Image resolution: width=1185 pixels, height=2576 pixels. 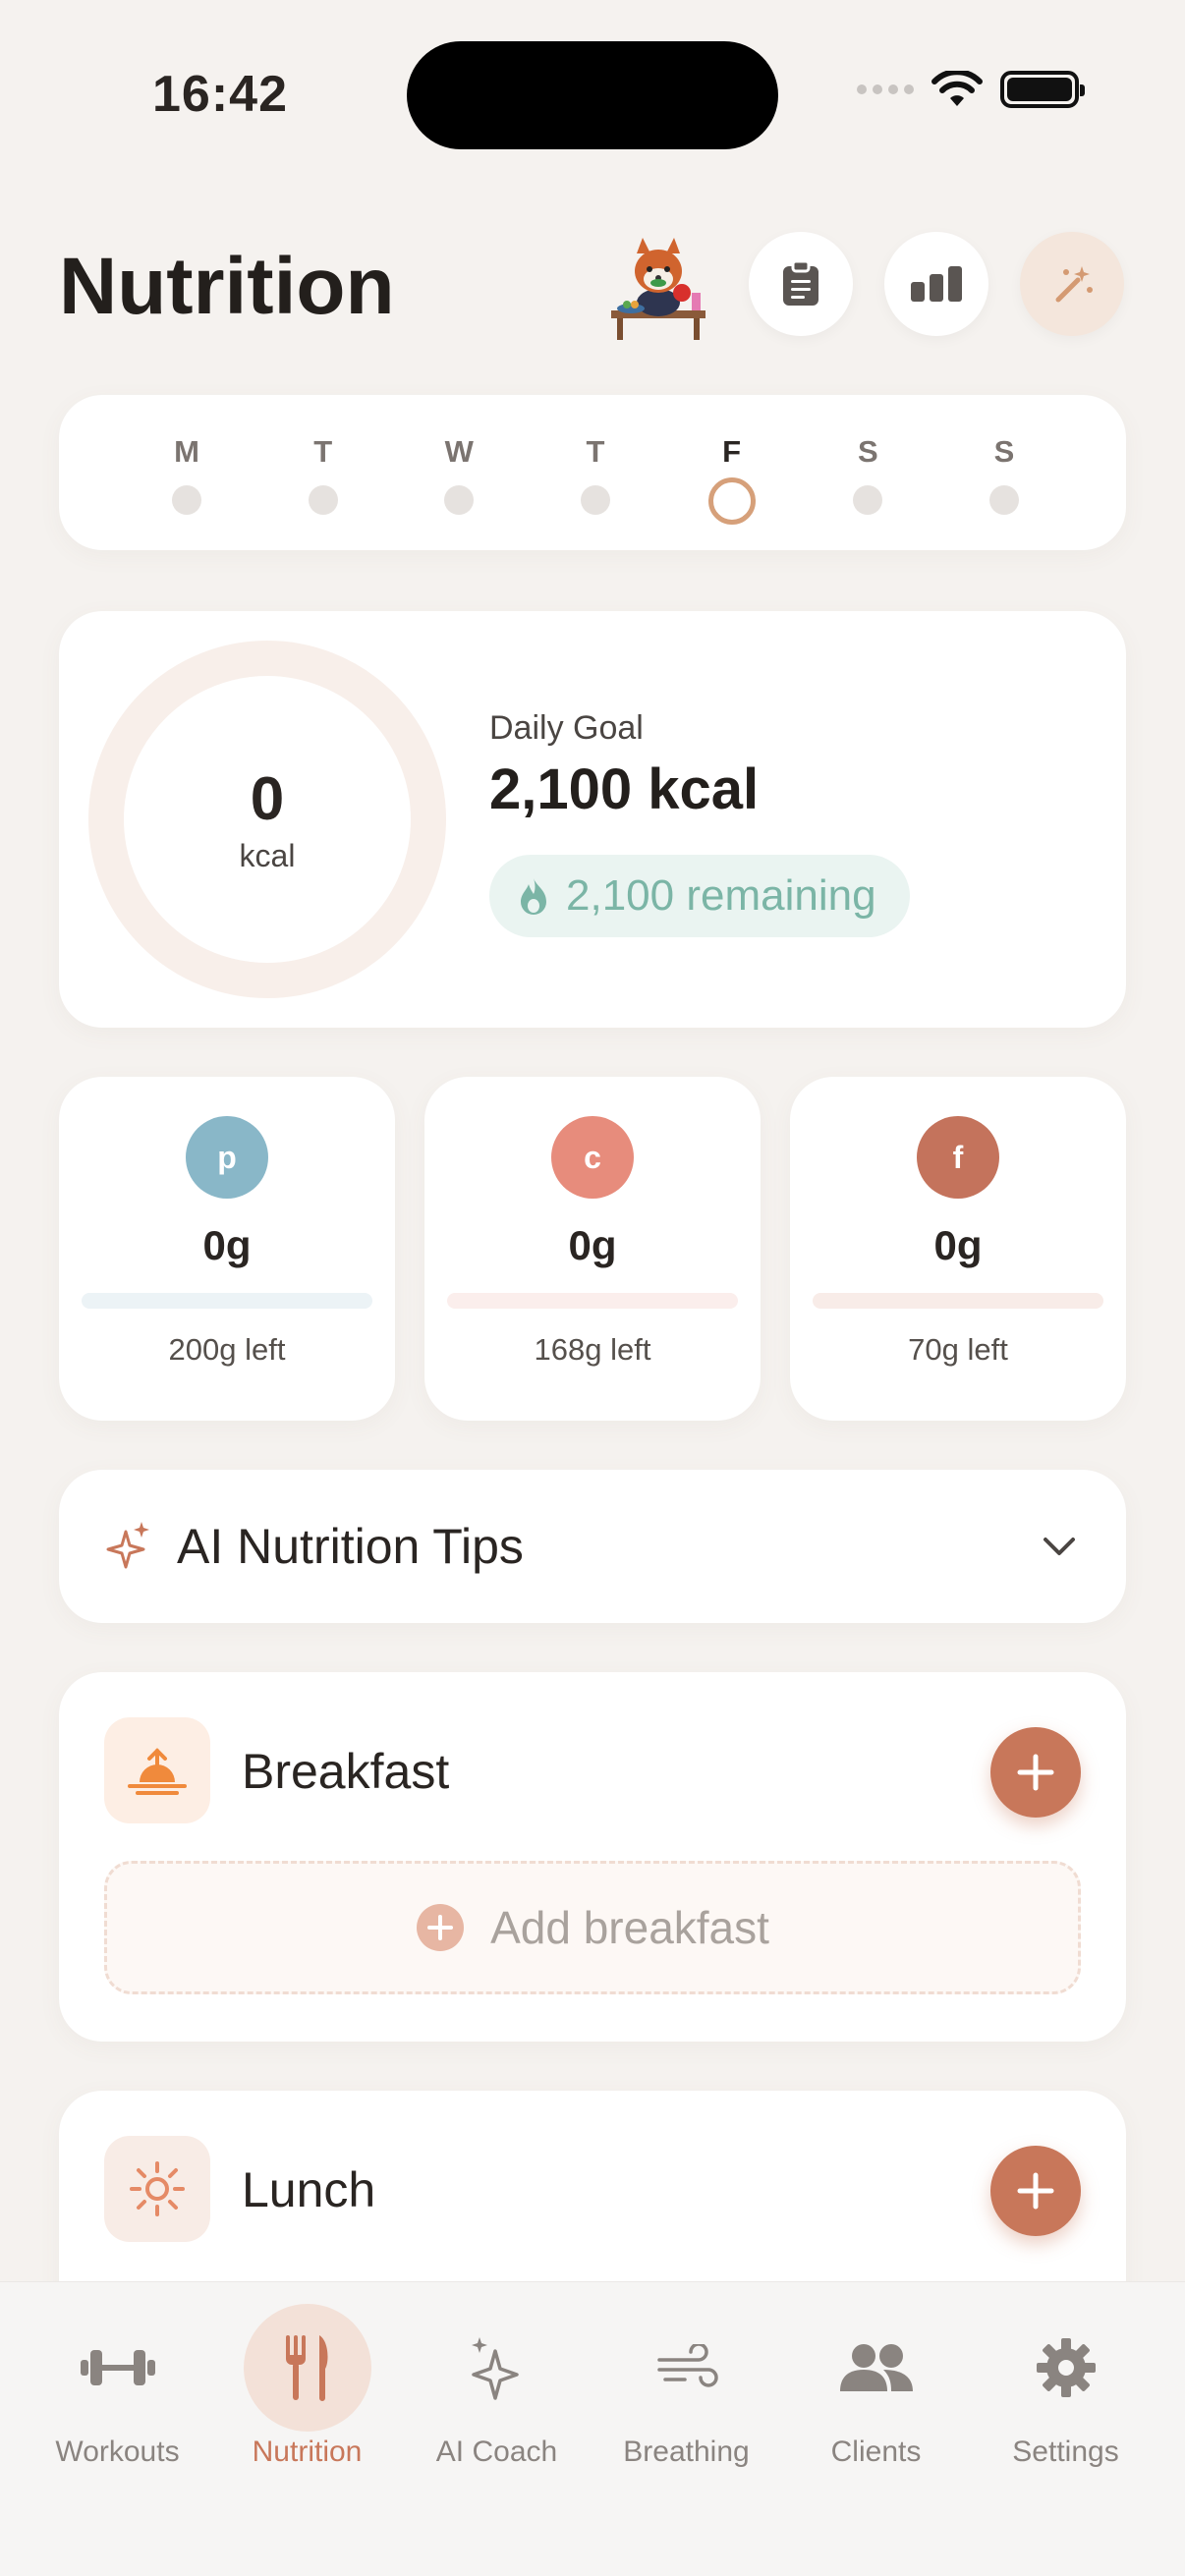 What do you see at coordinates (721, 895) in the screenshot?
I see `remaining-text: 2,100 remaining` at bounding box center [721, 895].